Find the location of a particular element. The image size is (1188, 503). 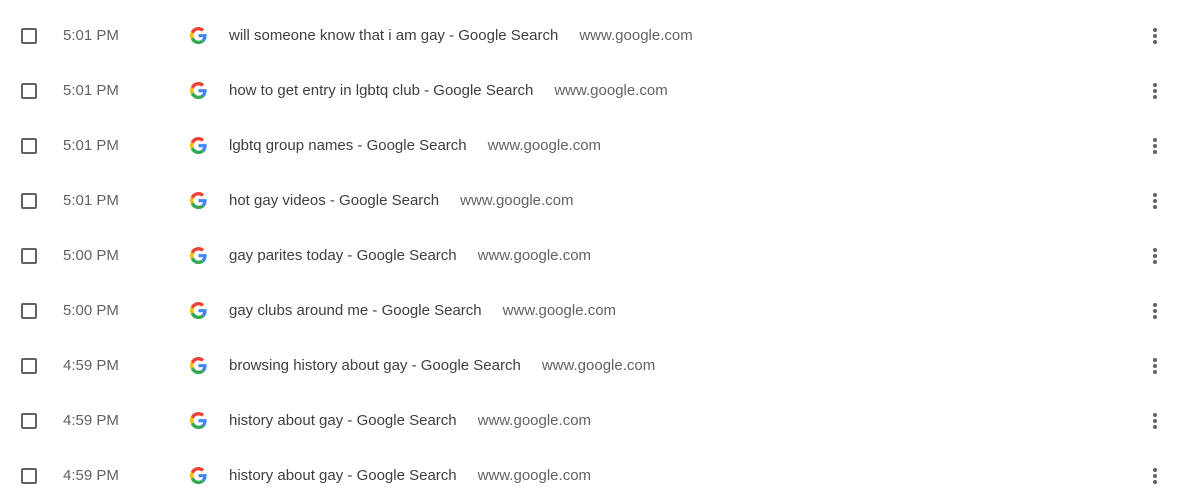

page-title: hot gay videos - Google Search is located at coordinates (334, 200).